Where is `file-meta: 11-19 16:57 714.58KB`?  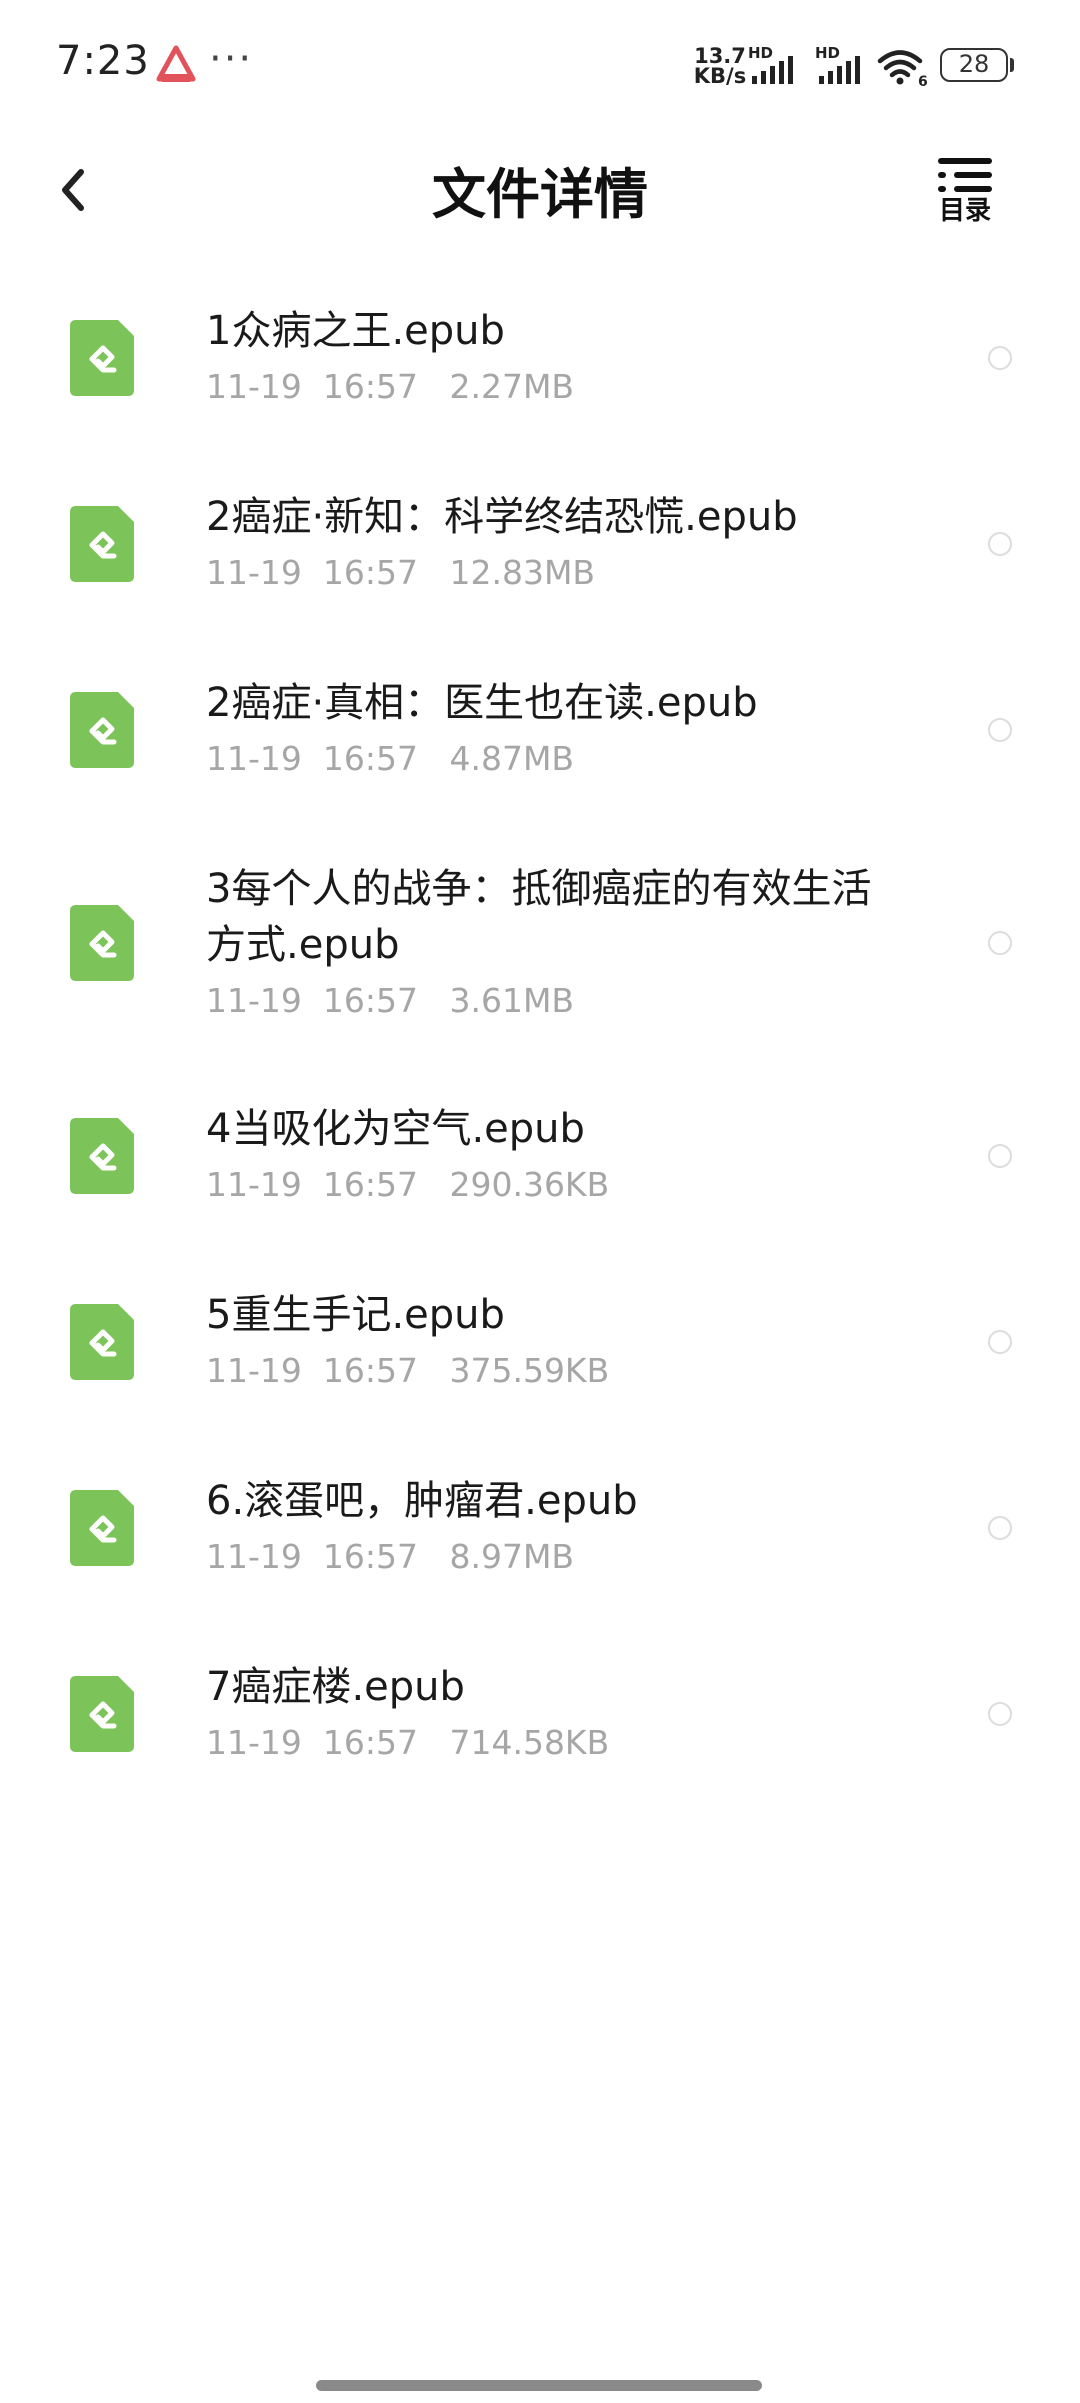 file-meta: 11-19 16:57 714.58KB is located at coordinates (566, 1743).